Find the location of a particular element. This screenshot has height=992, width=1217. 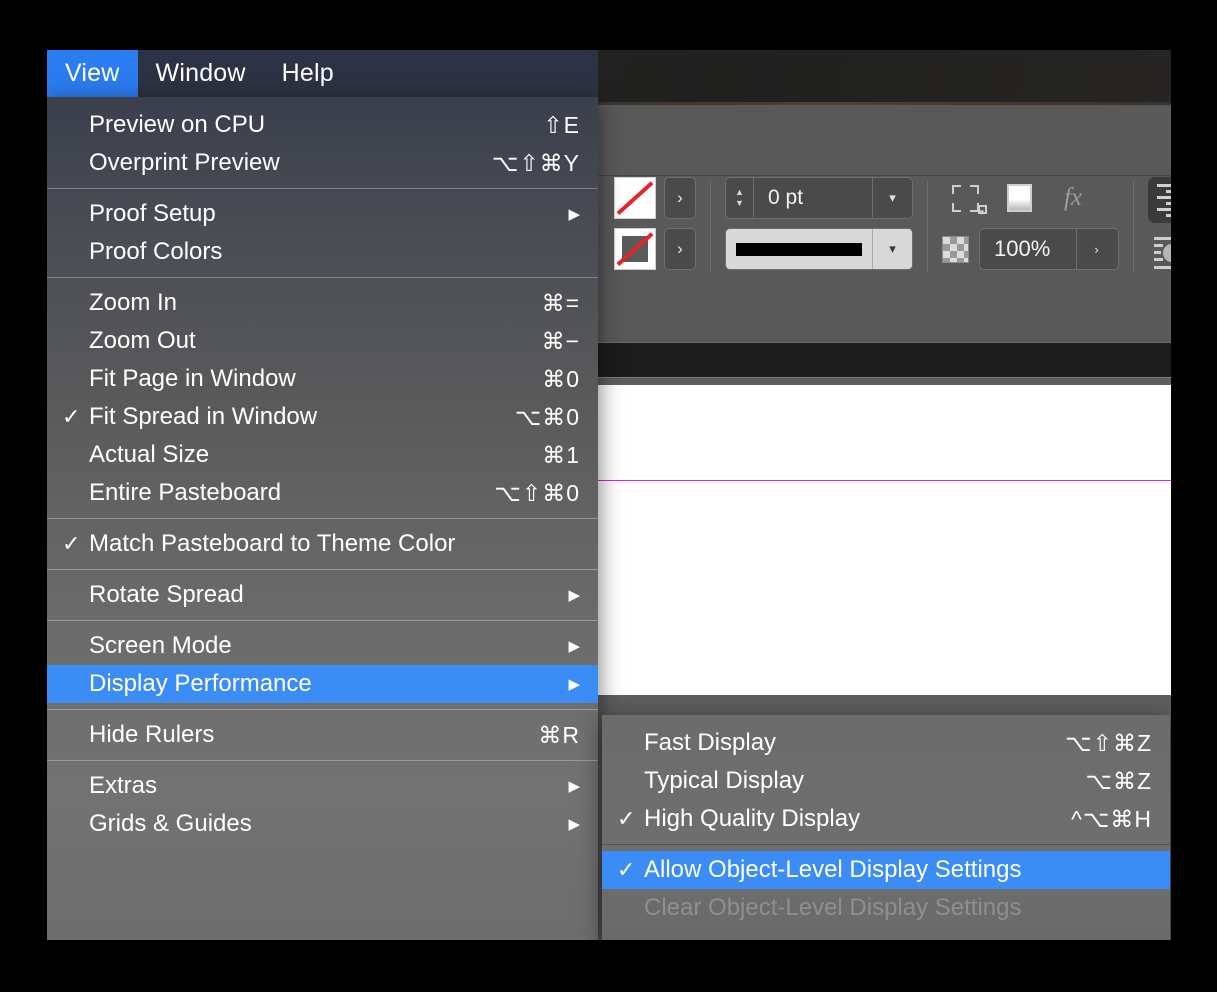

menu-item-shortcut: ⌥⇧⌘Y is located at coordinates (535, 162).